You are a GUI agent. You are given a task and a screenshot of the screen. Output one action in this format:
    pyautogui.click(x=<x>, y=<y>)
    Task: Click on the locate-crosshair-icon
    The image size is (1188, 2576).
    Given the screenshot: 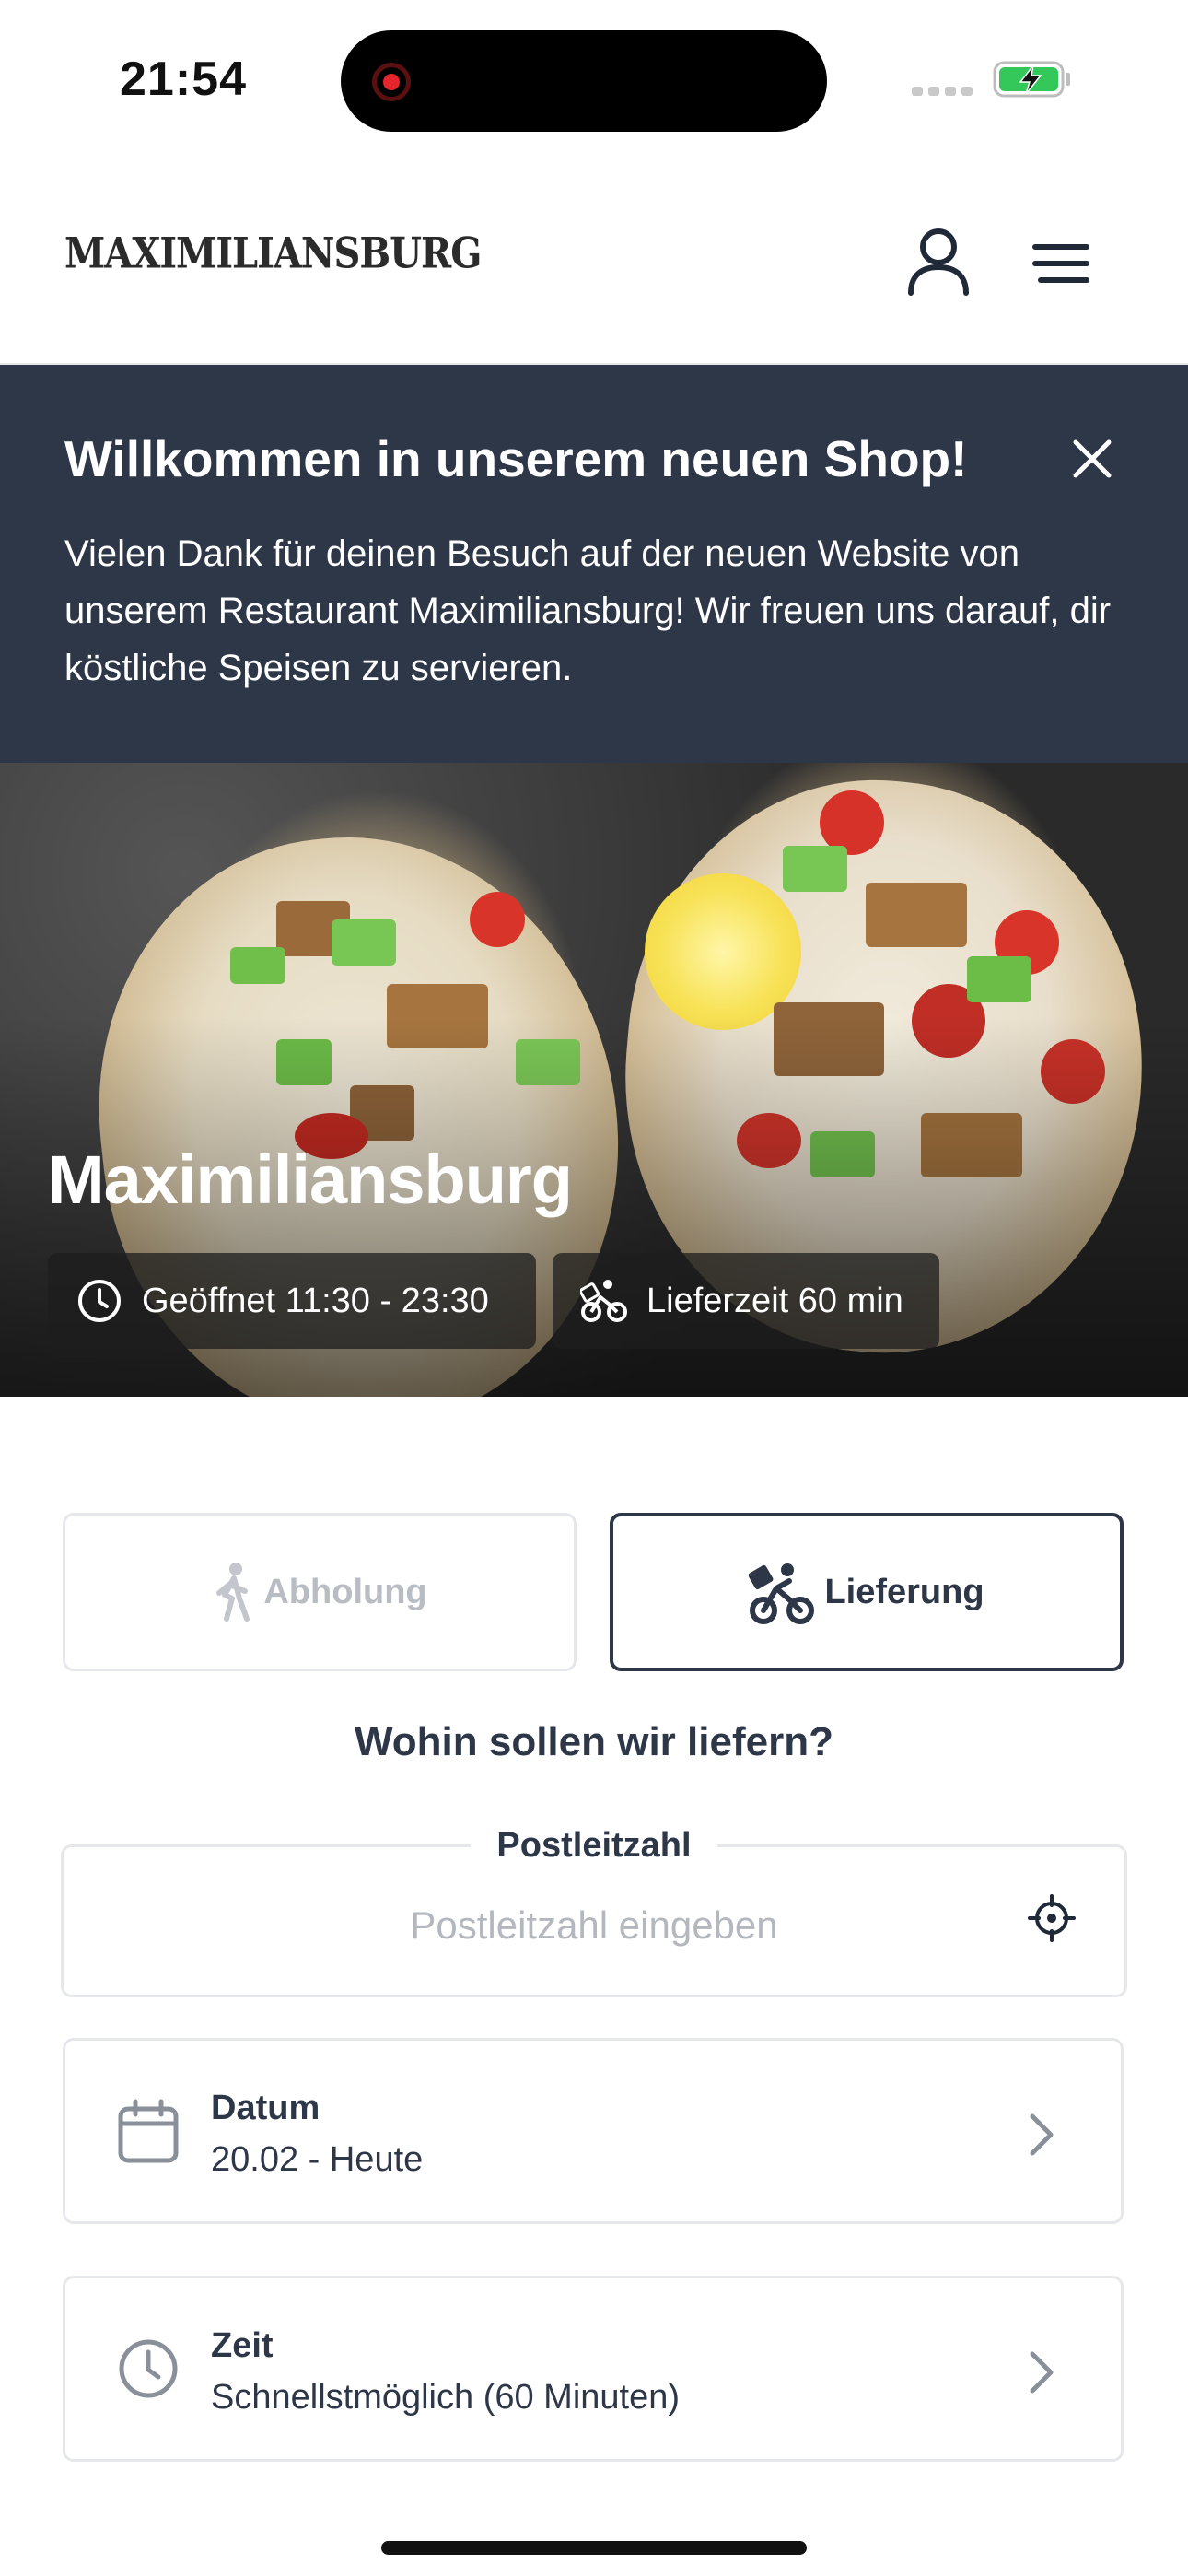 What is the action you would take?
    pyautogui.click(x=1052, y=1918)
    